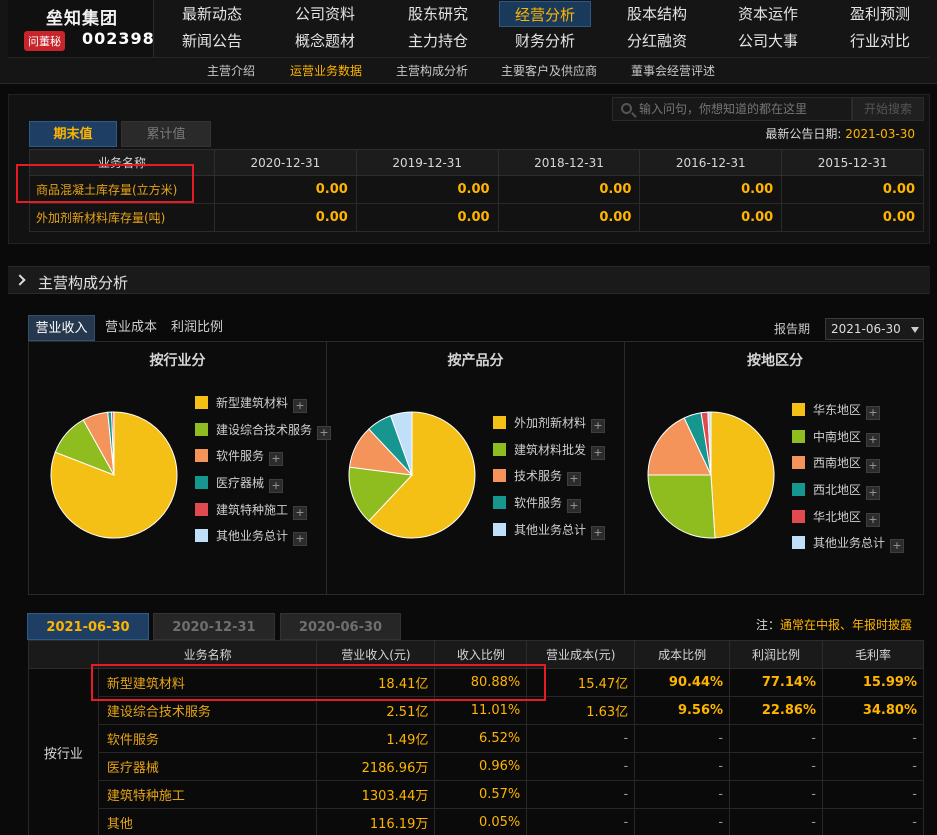 This screenshot has height=835, width=937. What do you see at coordinates (325, 41) in the screenshot?
I see `nav-concept-themes: 概念题材` at bounding box center [325, 41].